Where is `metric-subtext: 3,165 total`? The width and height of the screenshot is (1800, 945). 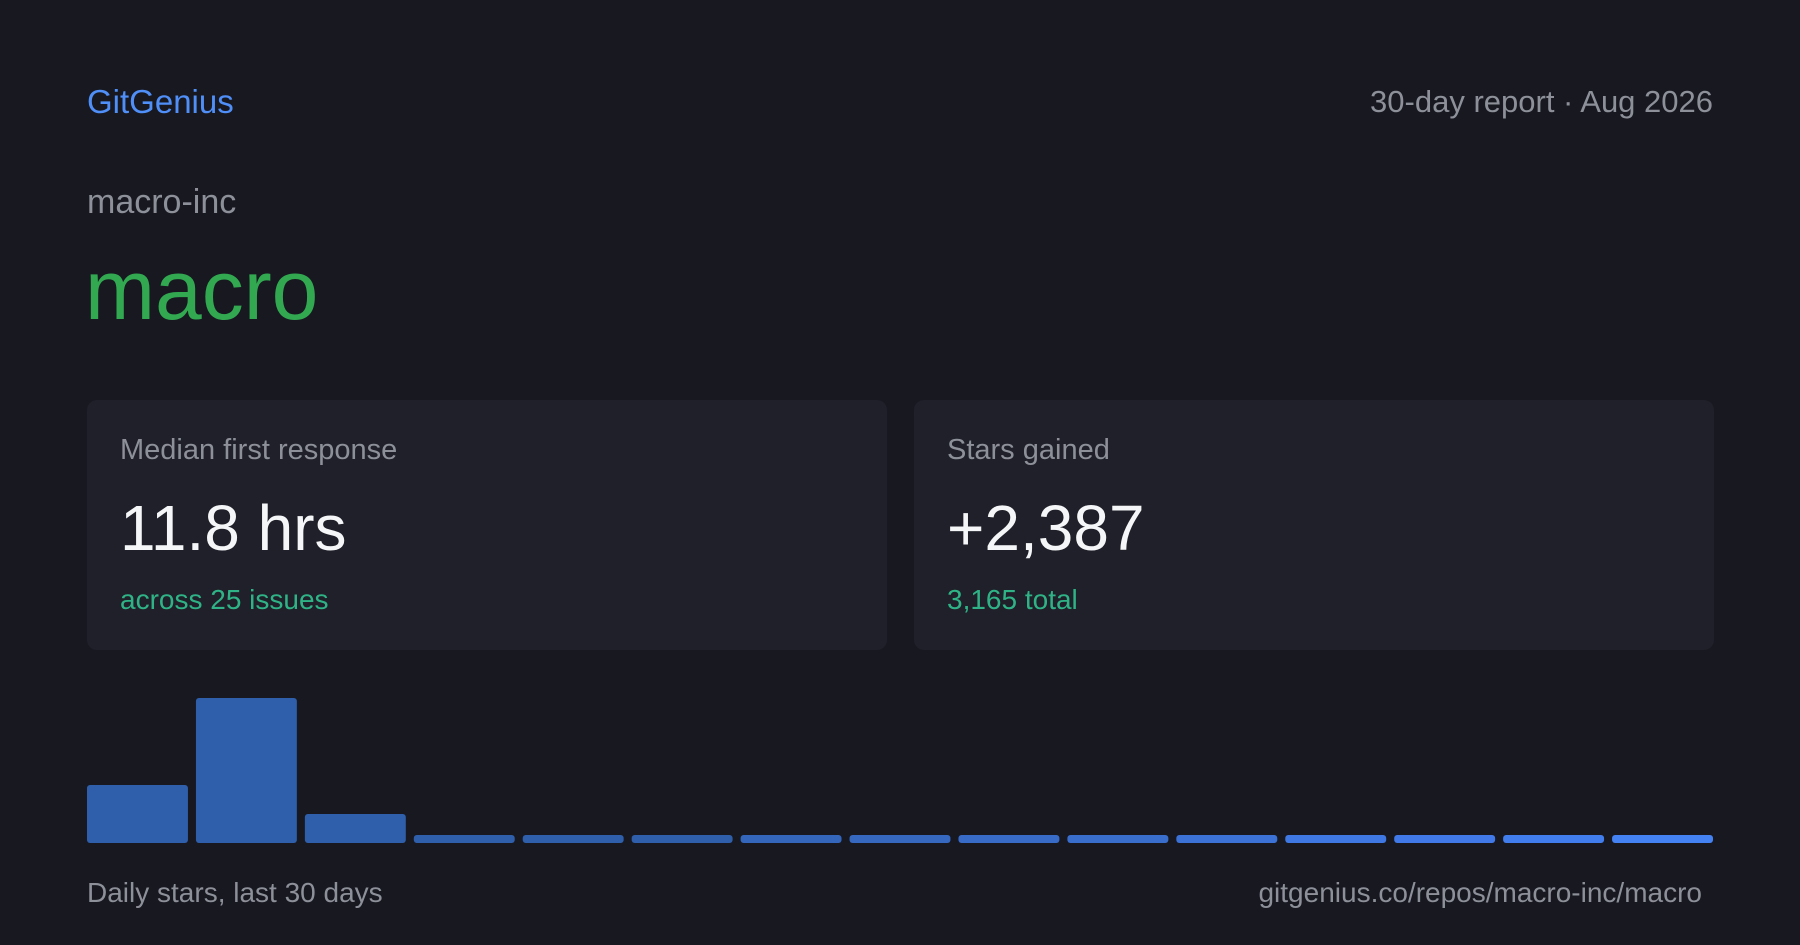
metric-subtext: 3,165 total is located at coordinates (1012, 599).